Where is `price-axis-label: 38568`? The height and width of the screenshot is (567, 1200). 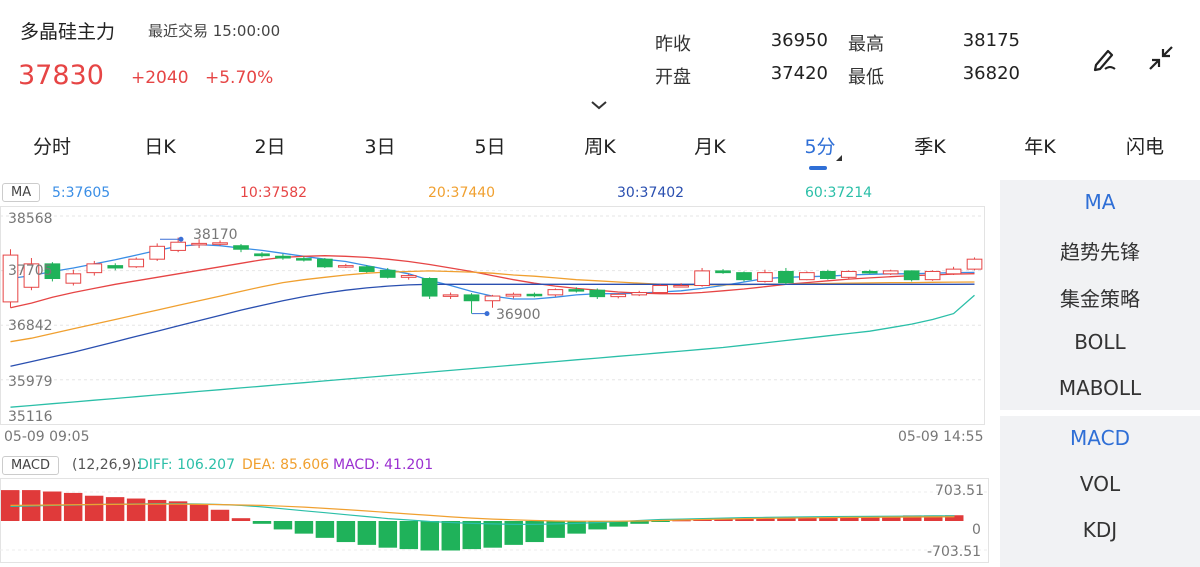
price-axis-label: 38568 is located at coordinates (30, 219).